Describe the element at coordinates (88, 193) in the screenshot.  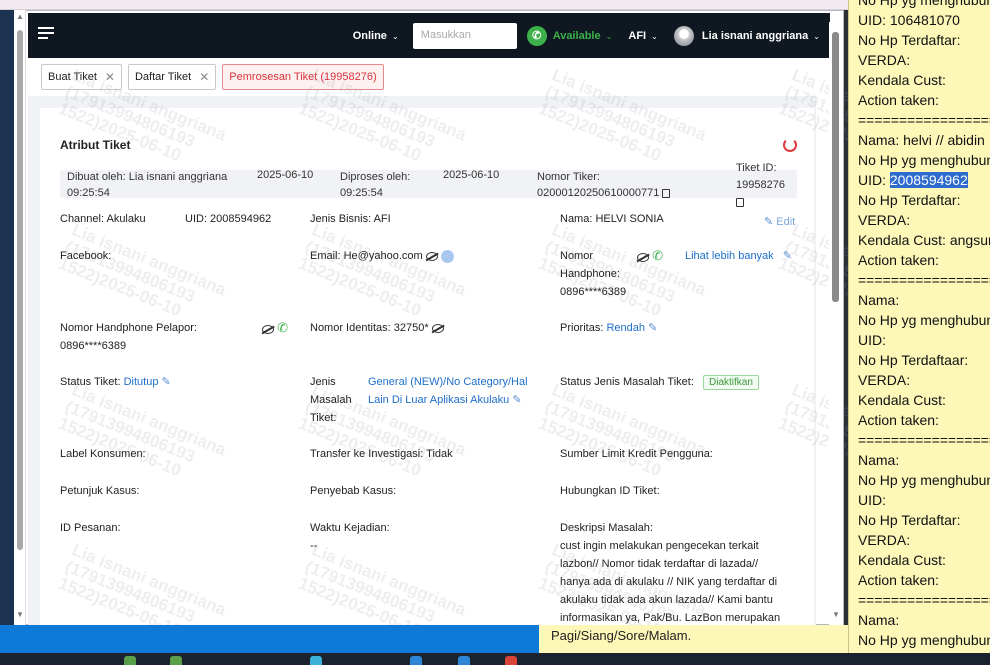
I see `created-time: 09:25:54` at that location.